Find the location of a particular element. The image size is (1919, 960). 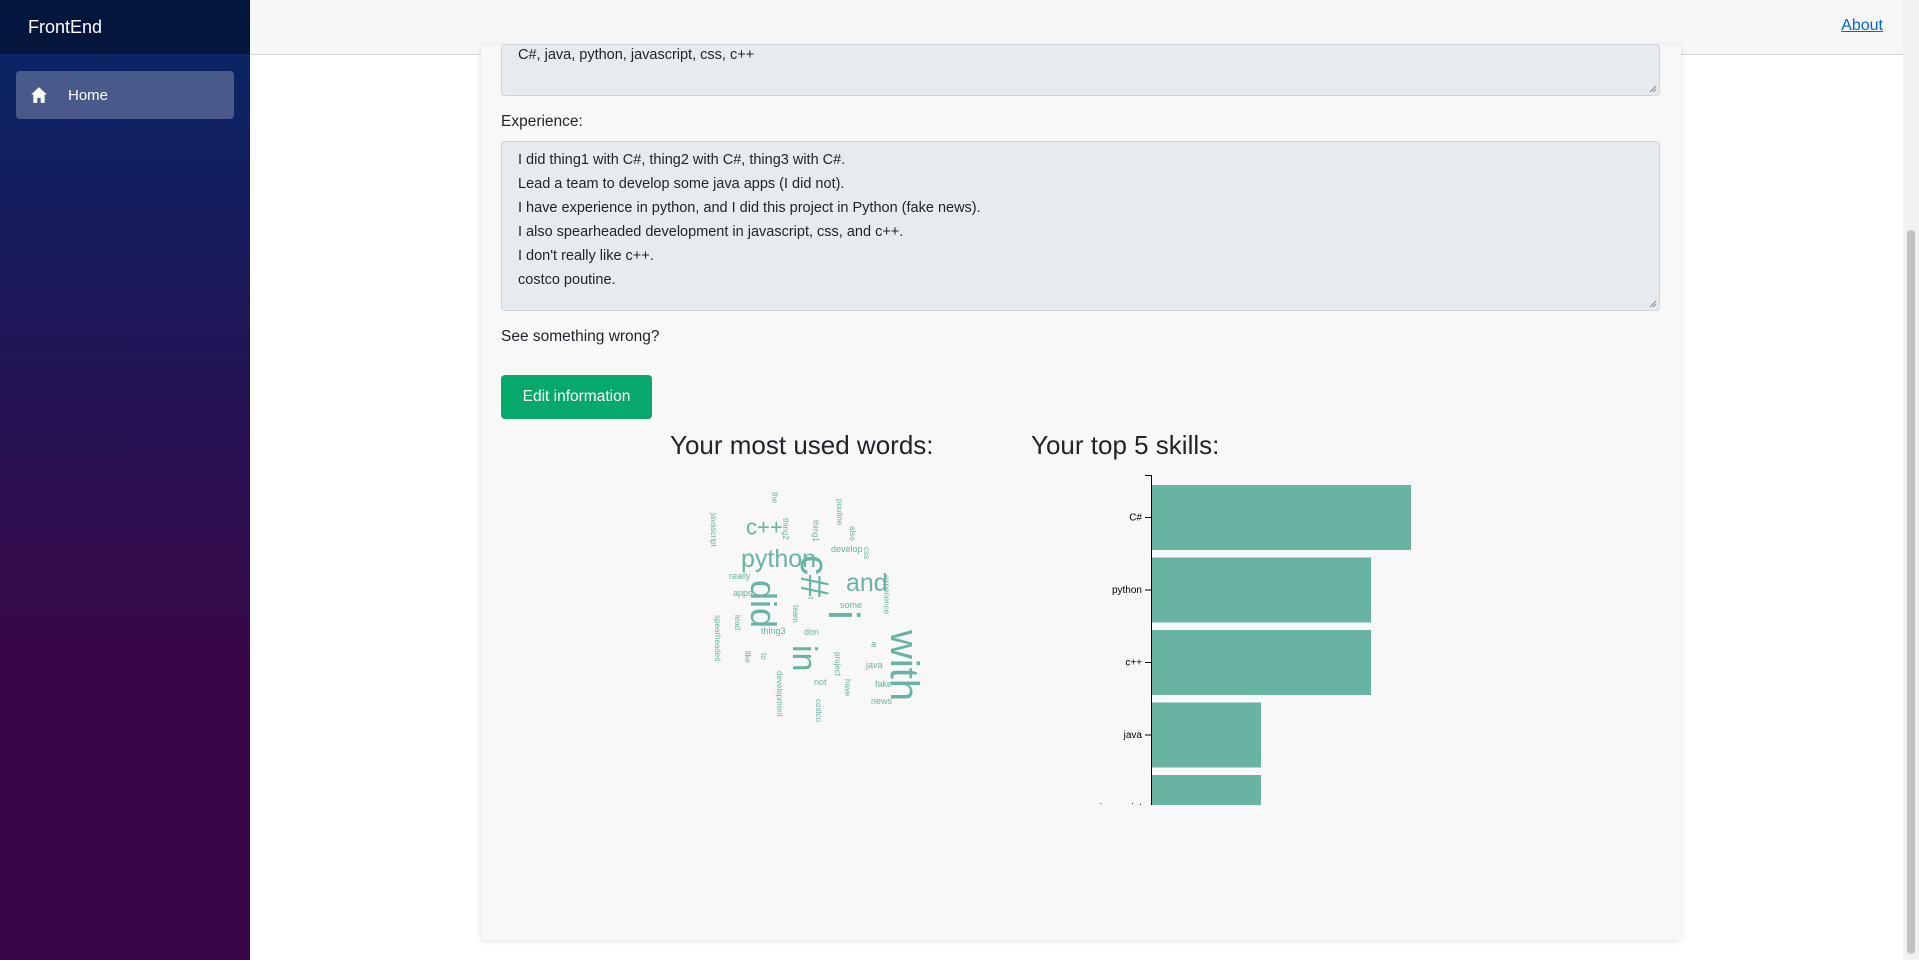

sidebar-item-label: Home is located at coordinates (88, 95).